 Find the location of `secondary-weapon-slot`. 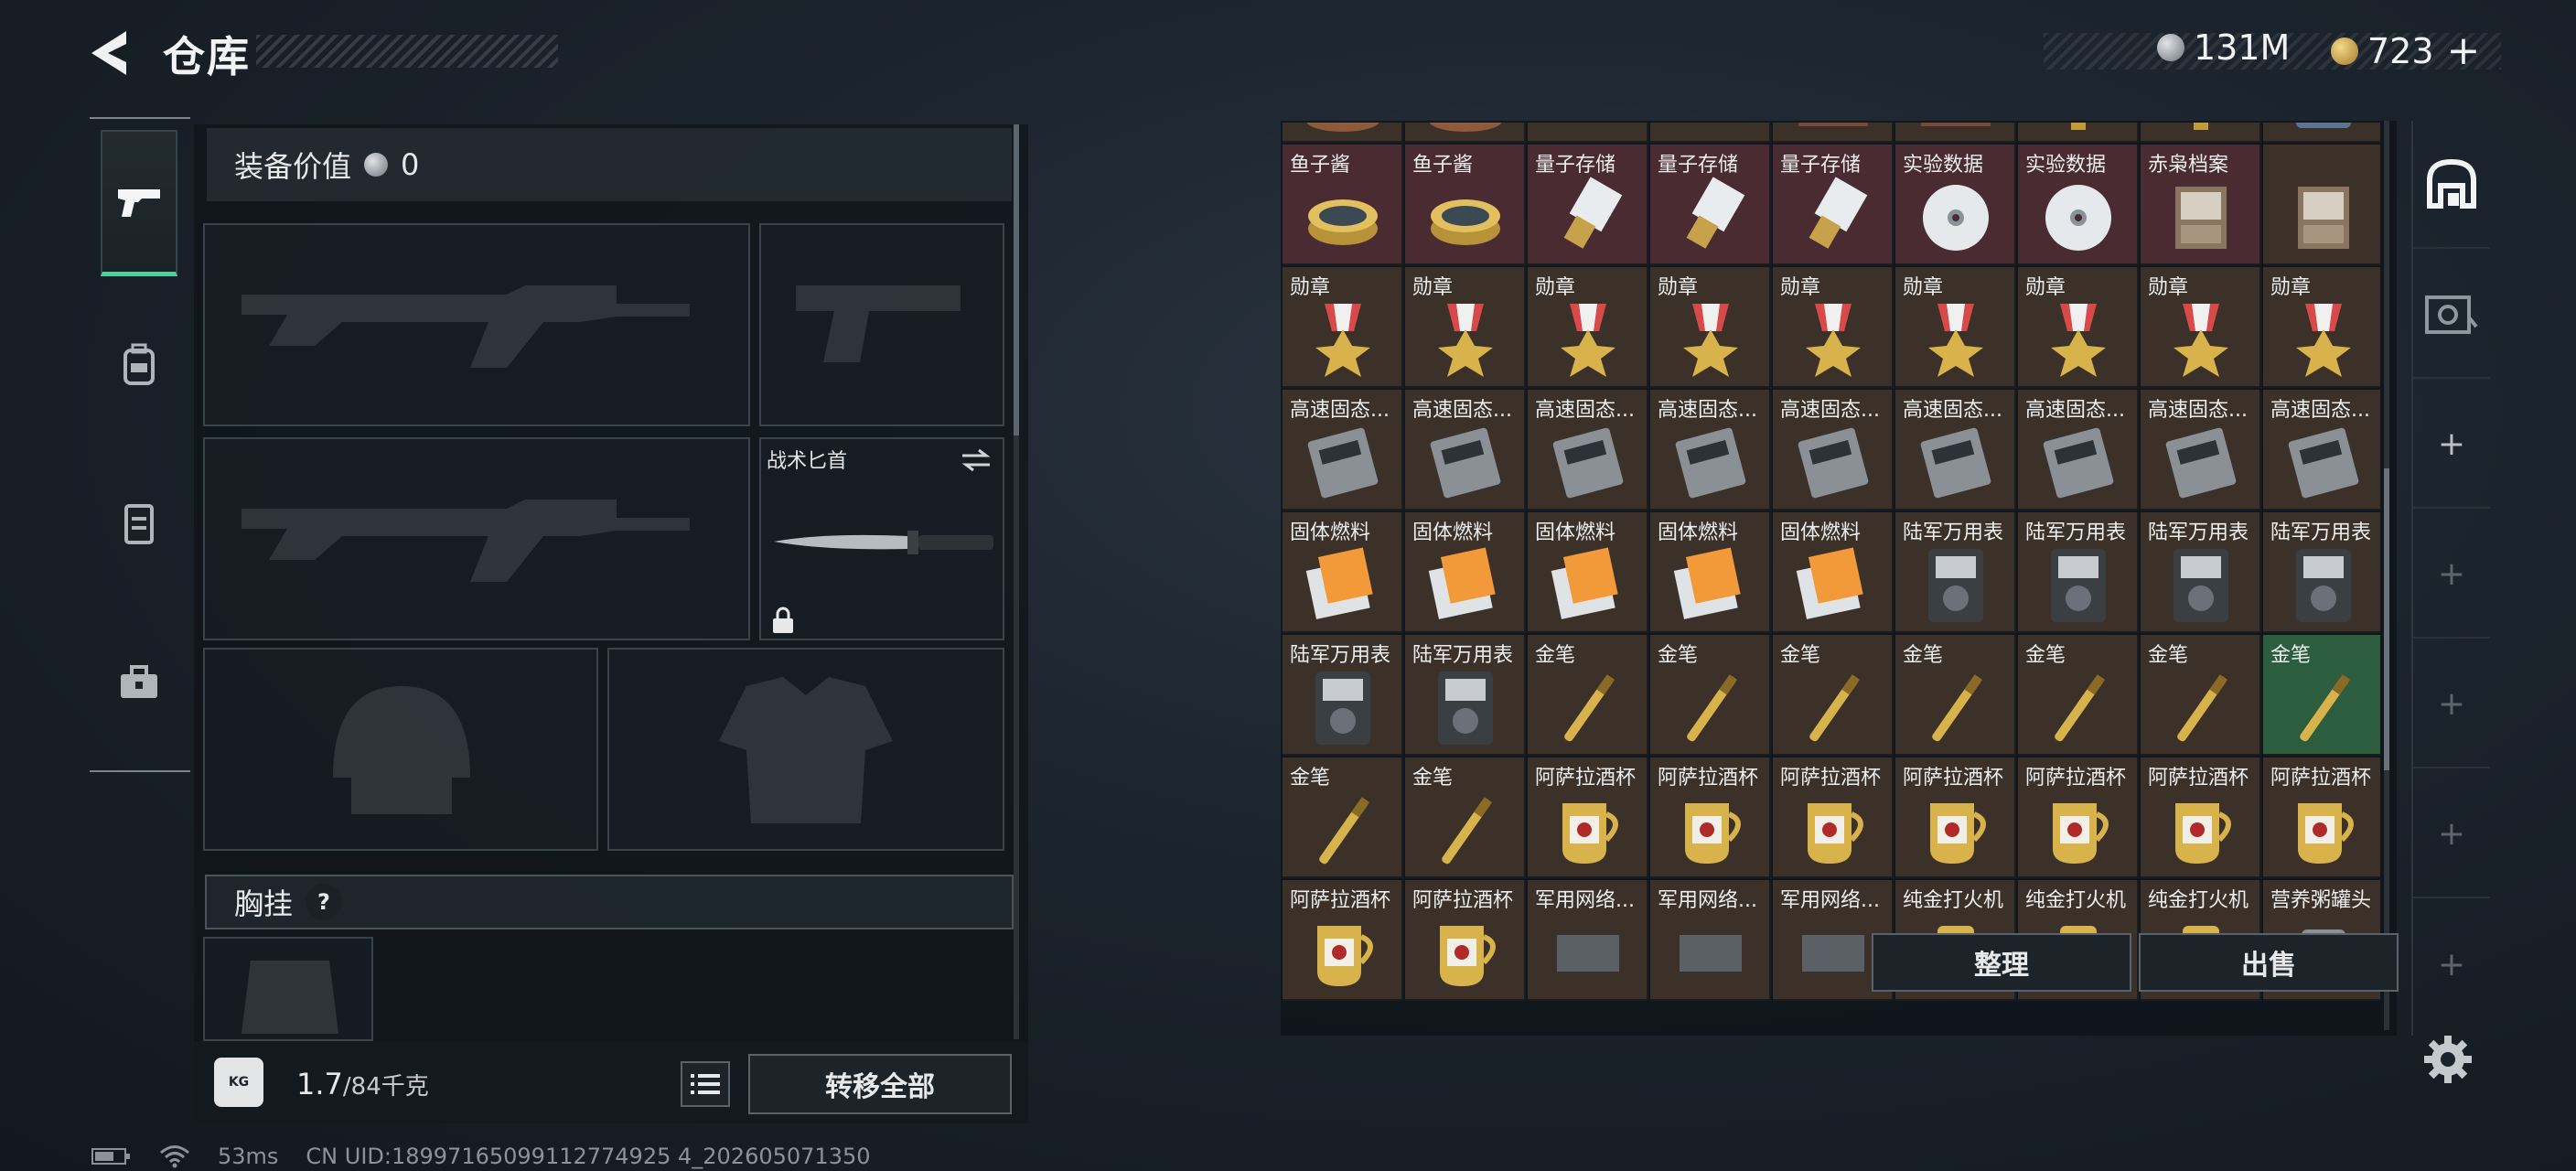

secondary-weapon-slot is located at coordinates (476, 538).